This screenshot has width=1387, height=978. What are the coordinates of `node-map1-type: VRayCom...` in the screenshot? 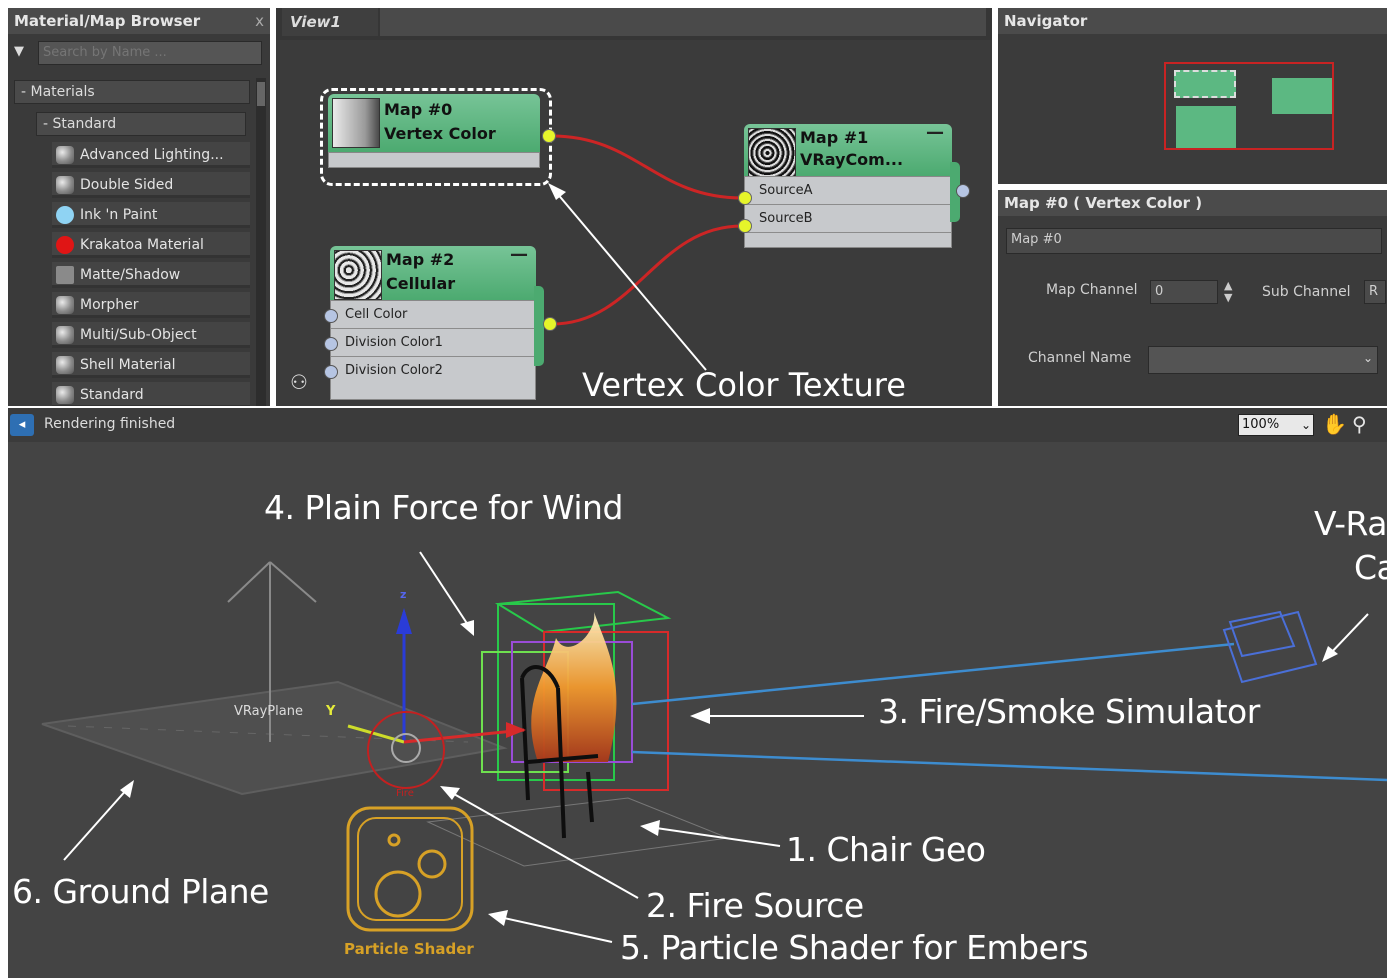 It's located at (852, 159).